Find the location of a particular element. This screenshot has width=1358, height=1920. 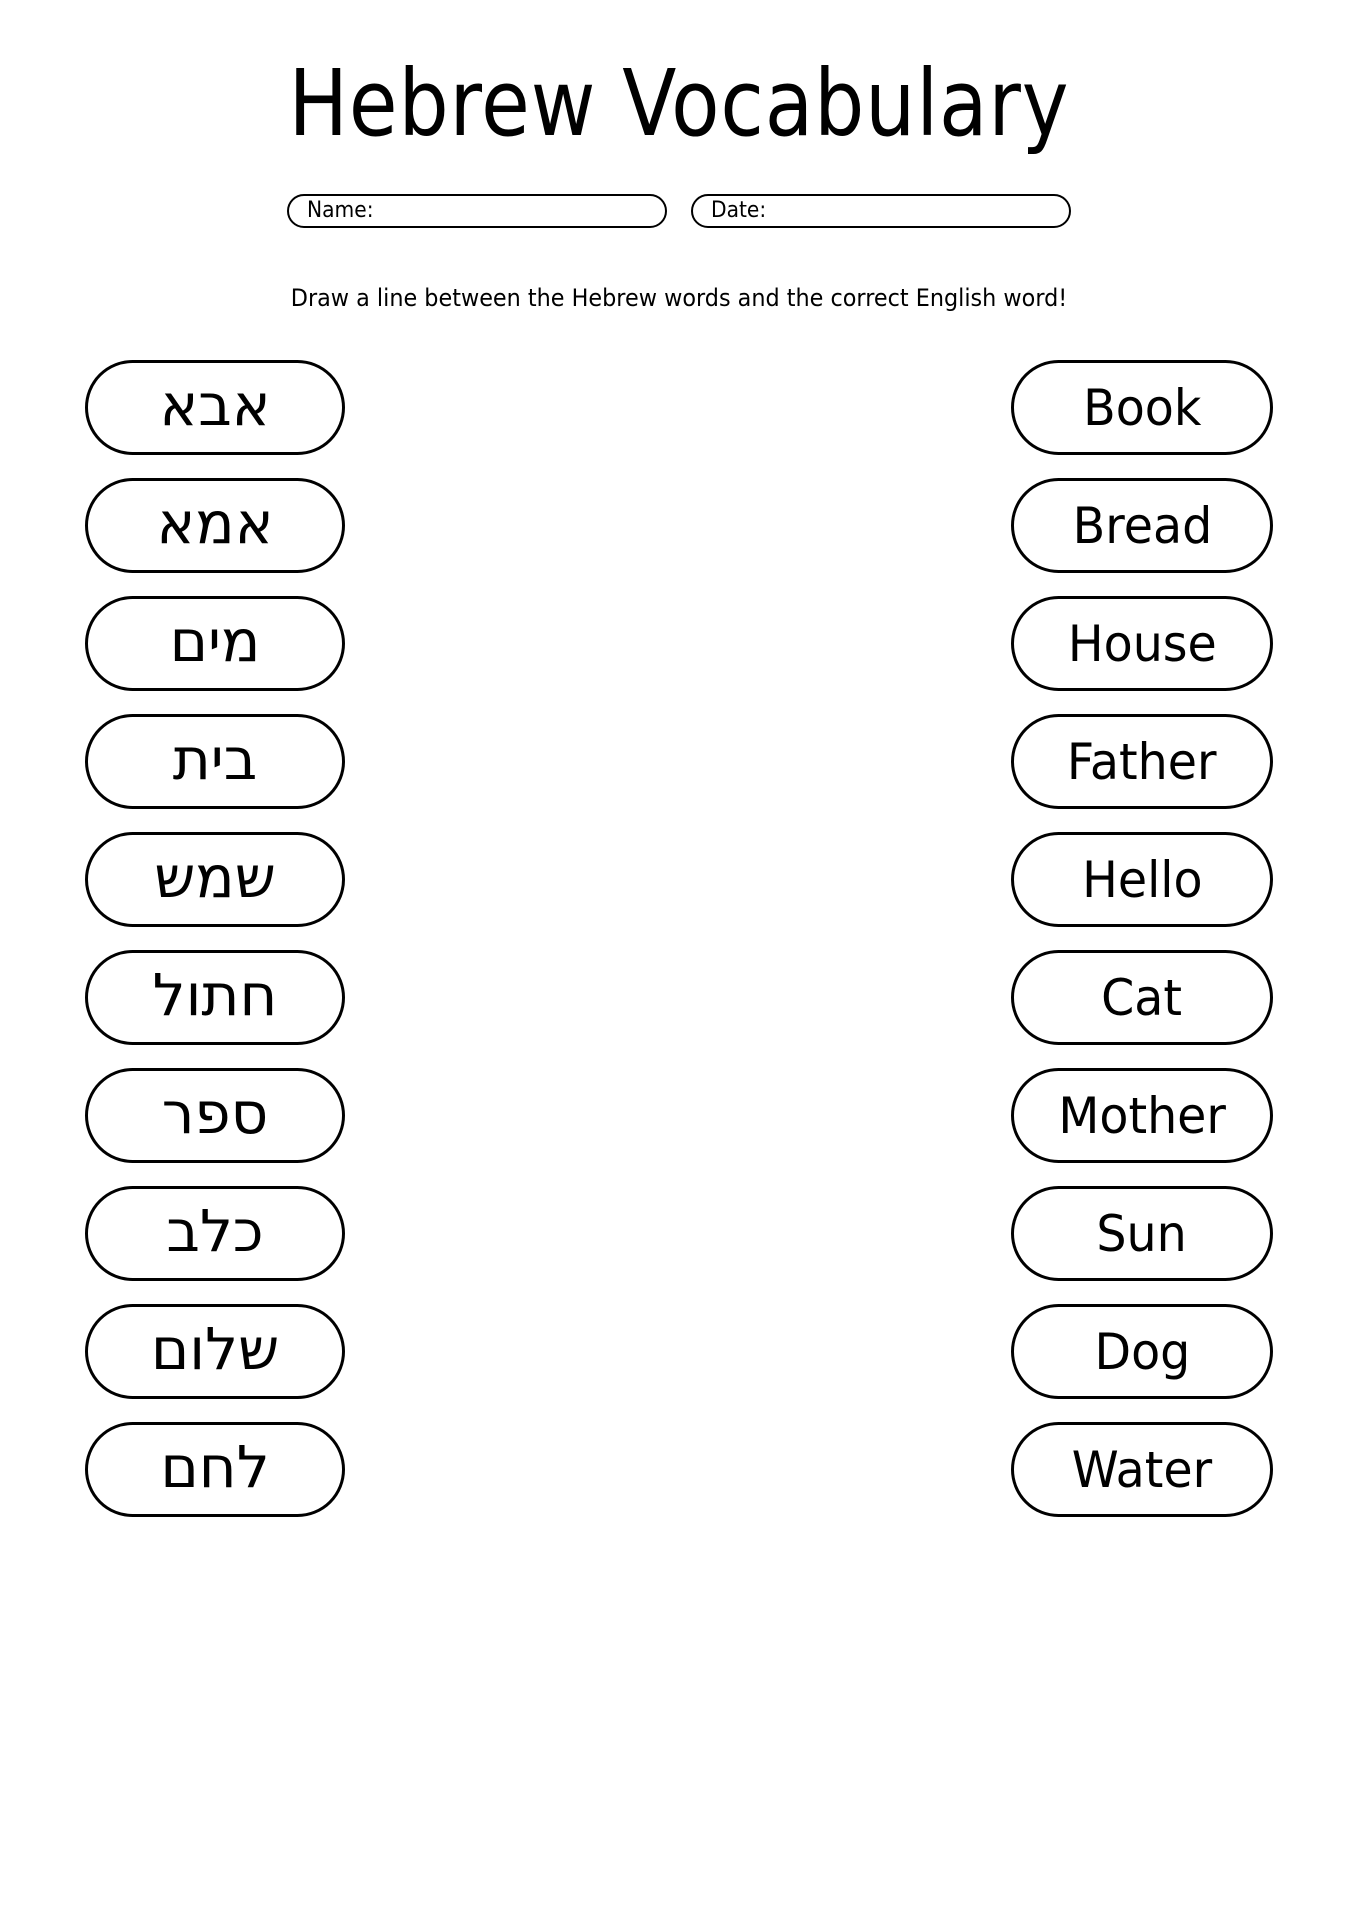

hebrew-word-card: בלכ is located at coordinates (215, 1233).